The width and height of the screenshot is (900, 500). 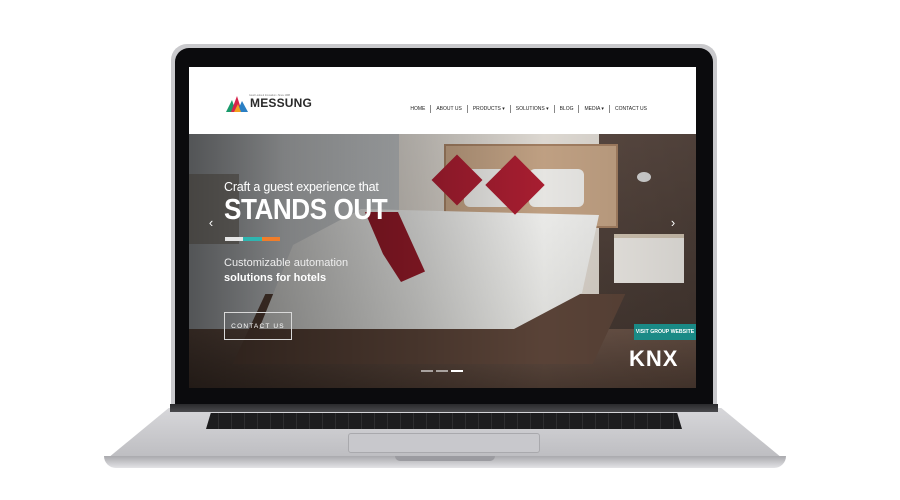 I want to click on slider-next-arrow-icon: ›, so click(x=673, y=223).